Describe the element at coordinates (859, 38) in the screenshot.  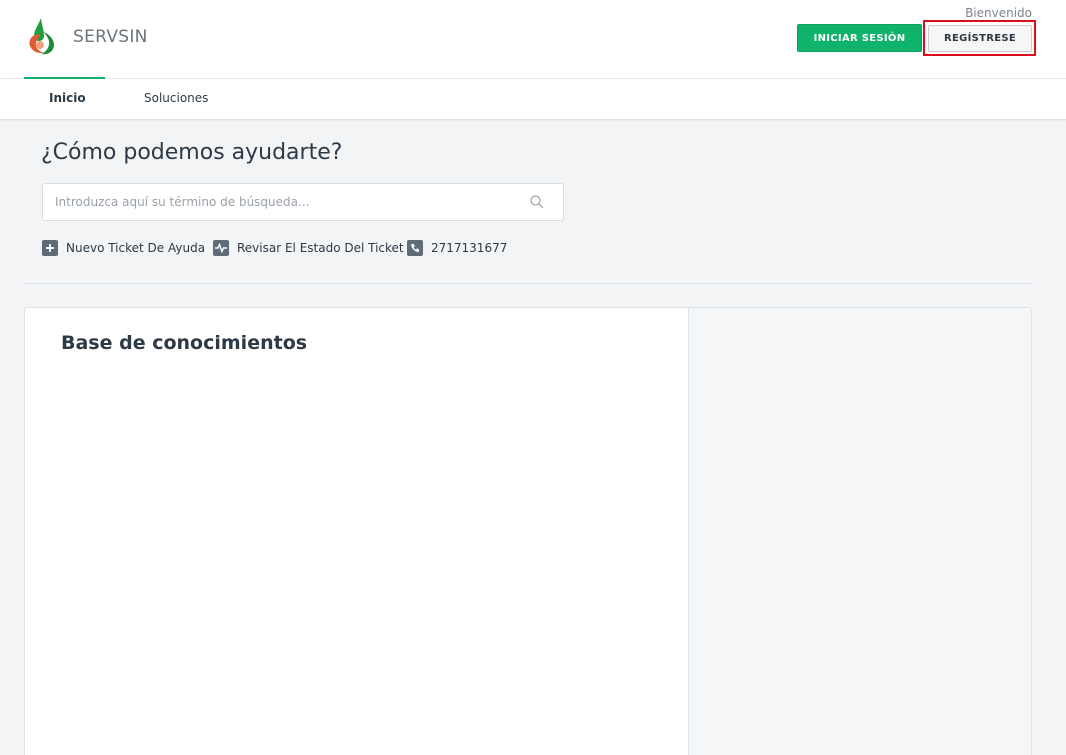
I see `login-button: INICIAR SESIÓN` at that location.